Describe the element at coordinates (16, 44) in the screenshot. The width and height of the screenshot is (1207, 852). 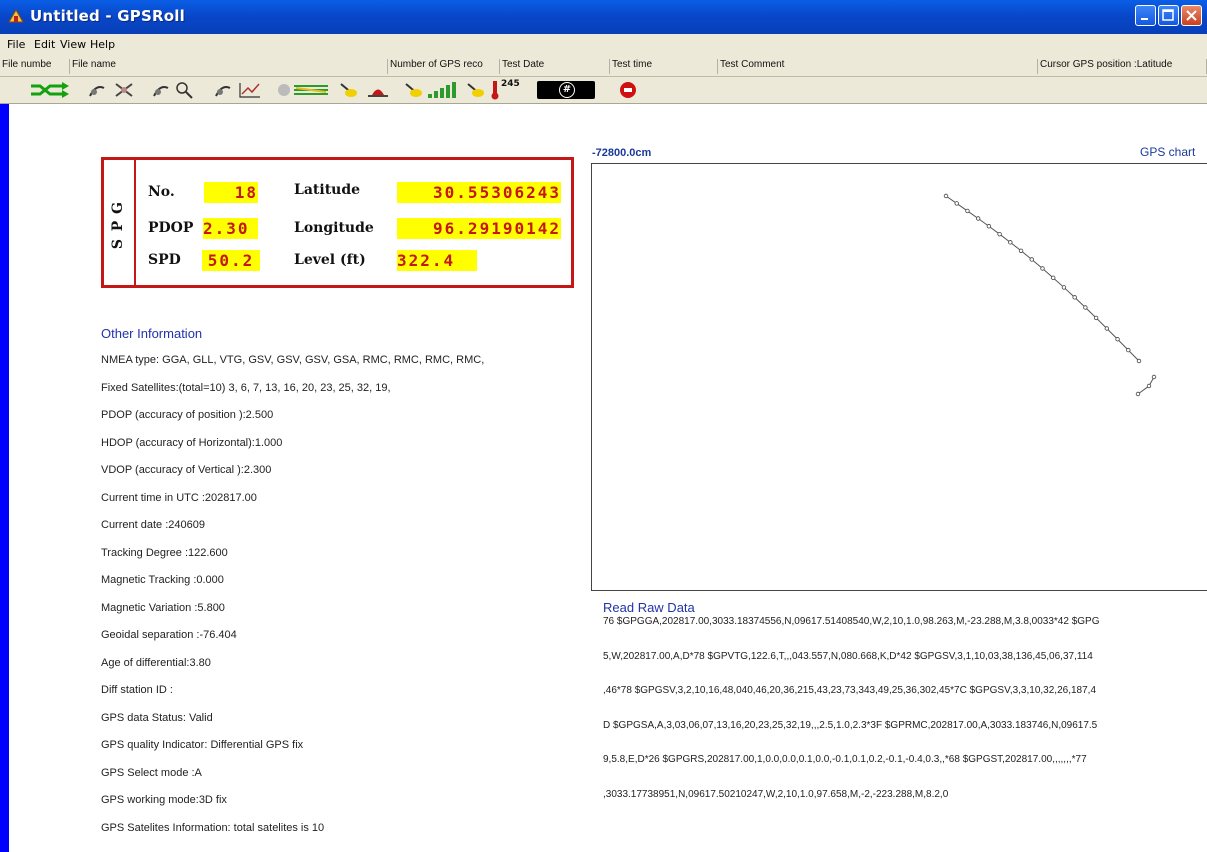
I see `menu-file: File` at that location.